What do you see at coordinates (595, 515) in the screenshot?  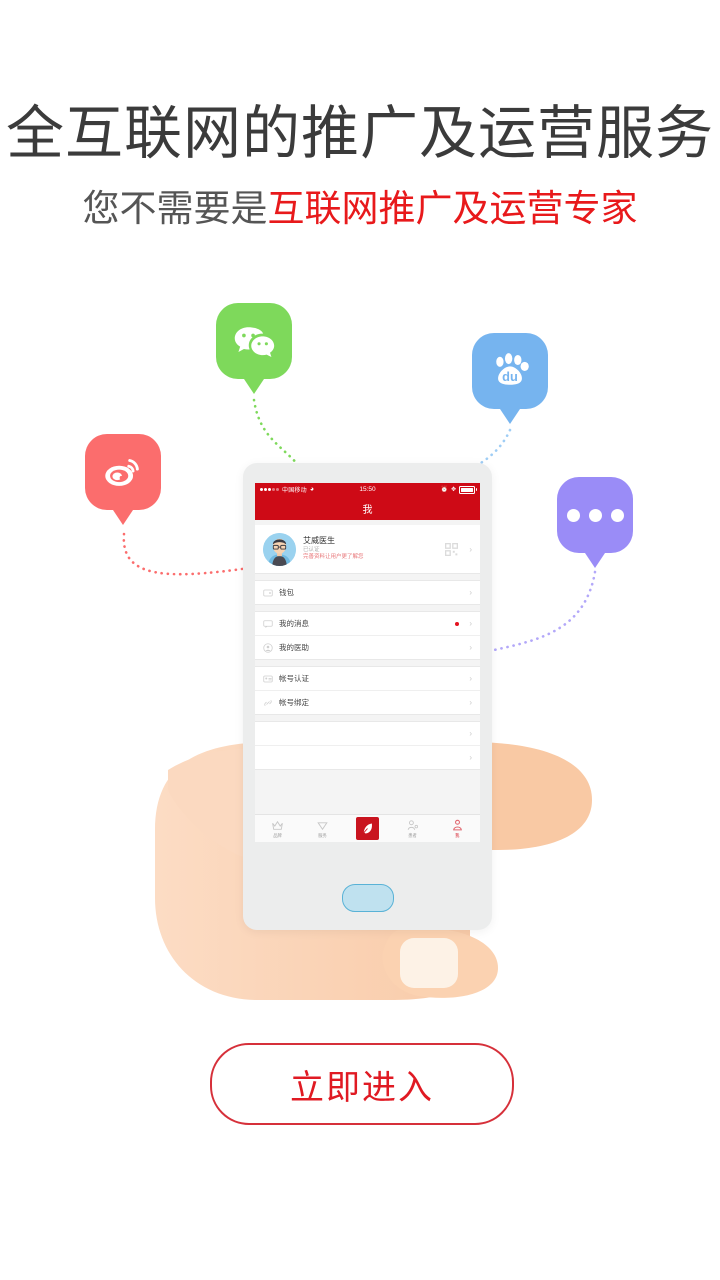 I see `ellipsis-icon` at bounding box center [595, 515].